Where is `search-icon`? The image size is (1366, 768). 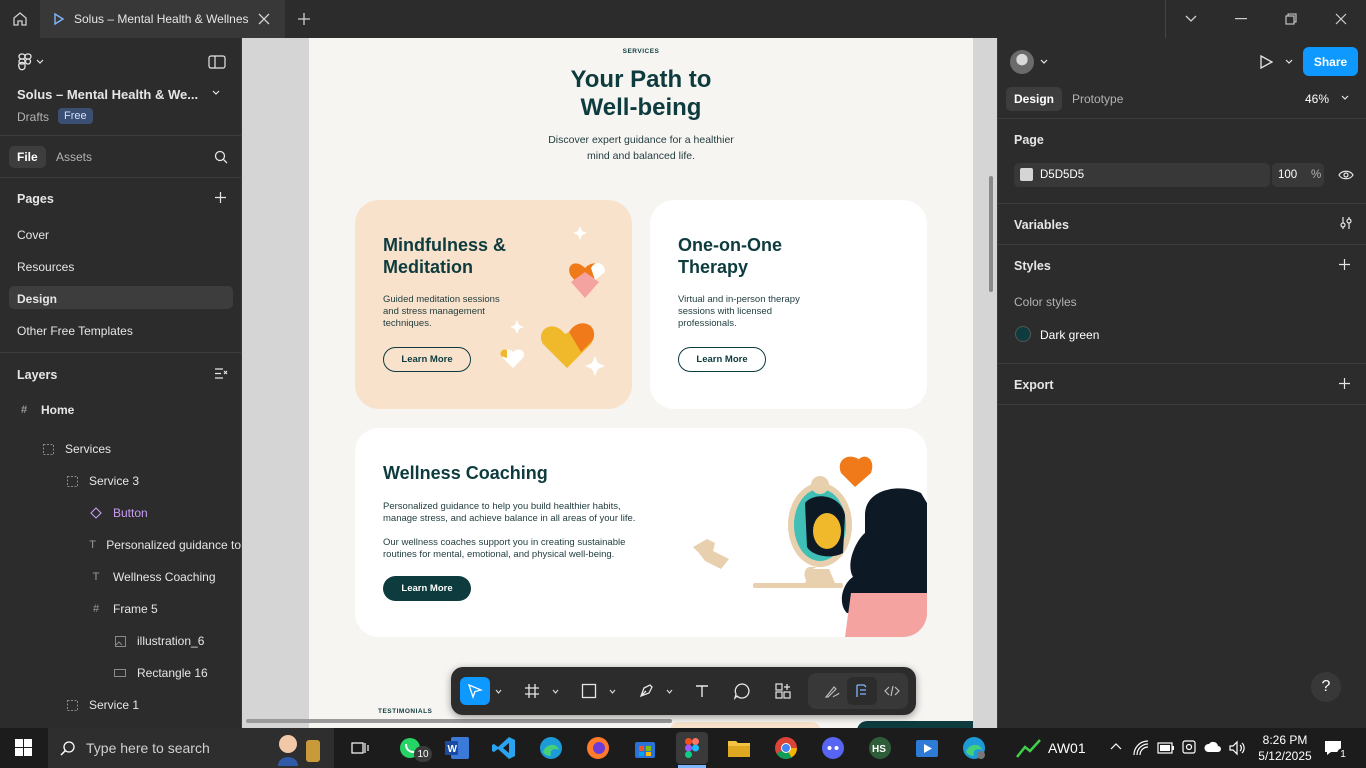
search-icon is located at coordinates (221, 157).